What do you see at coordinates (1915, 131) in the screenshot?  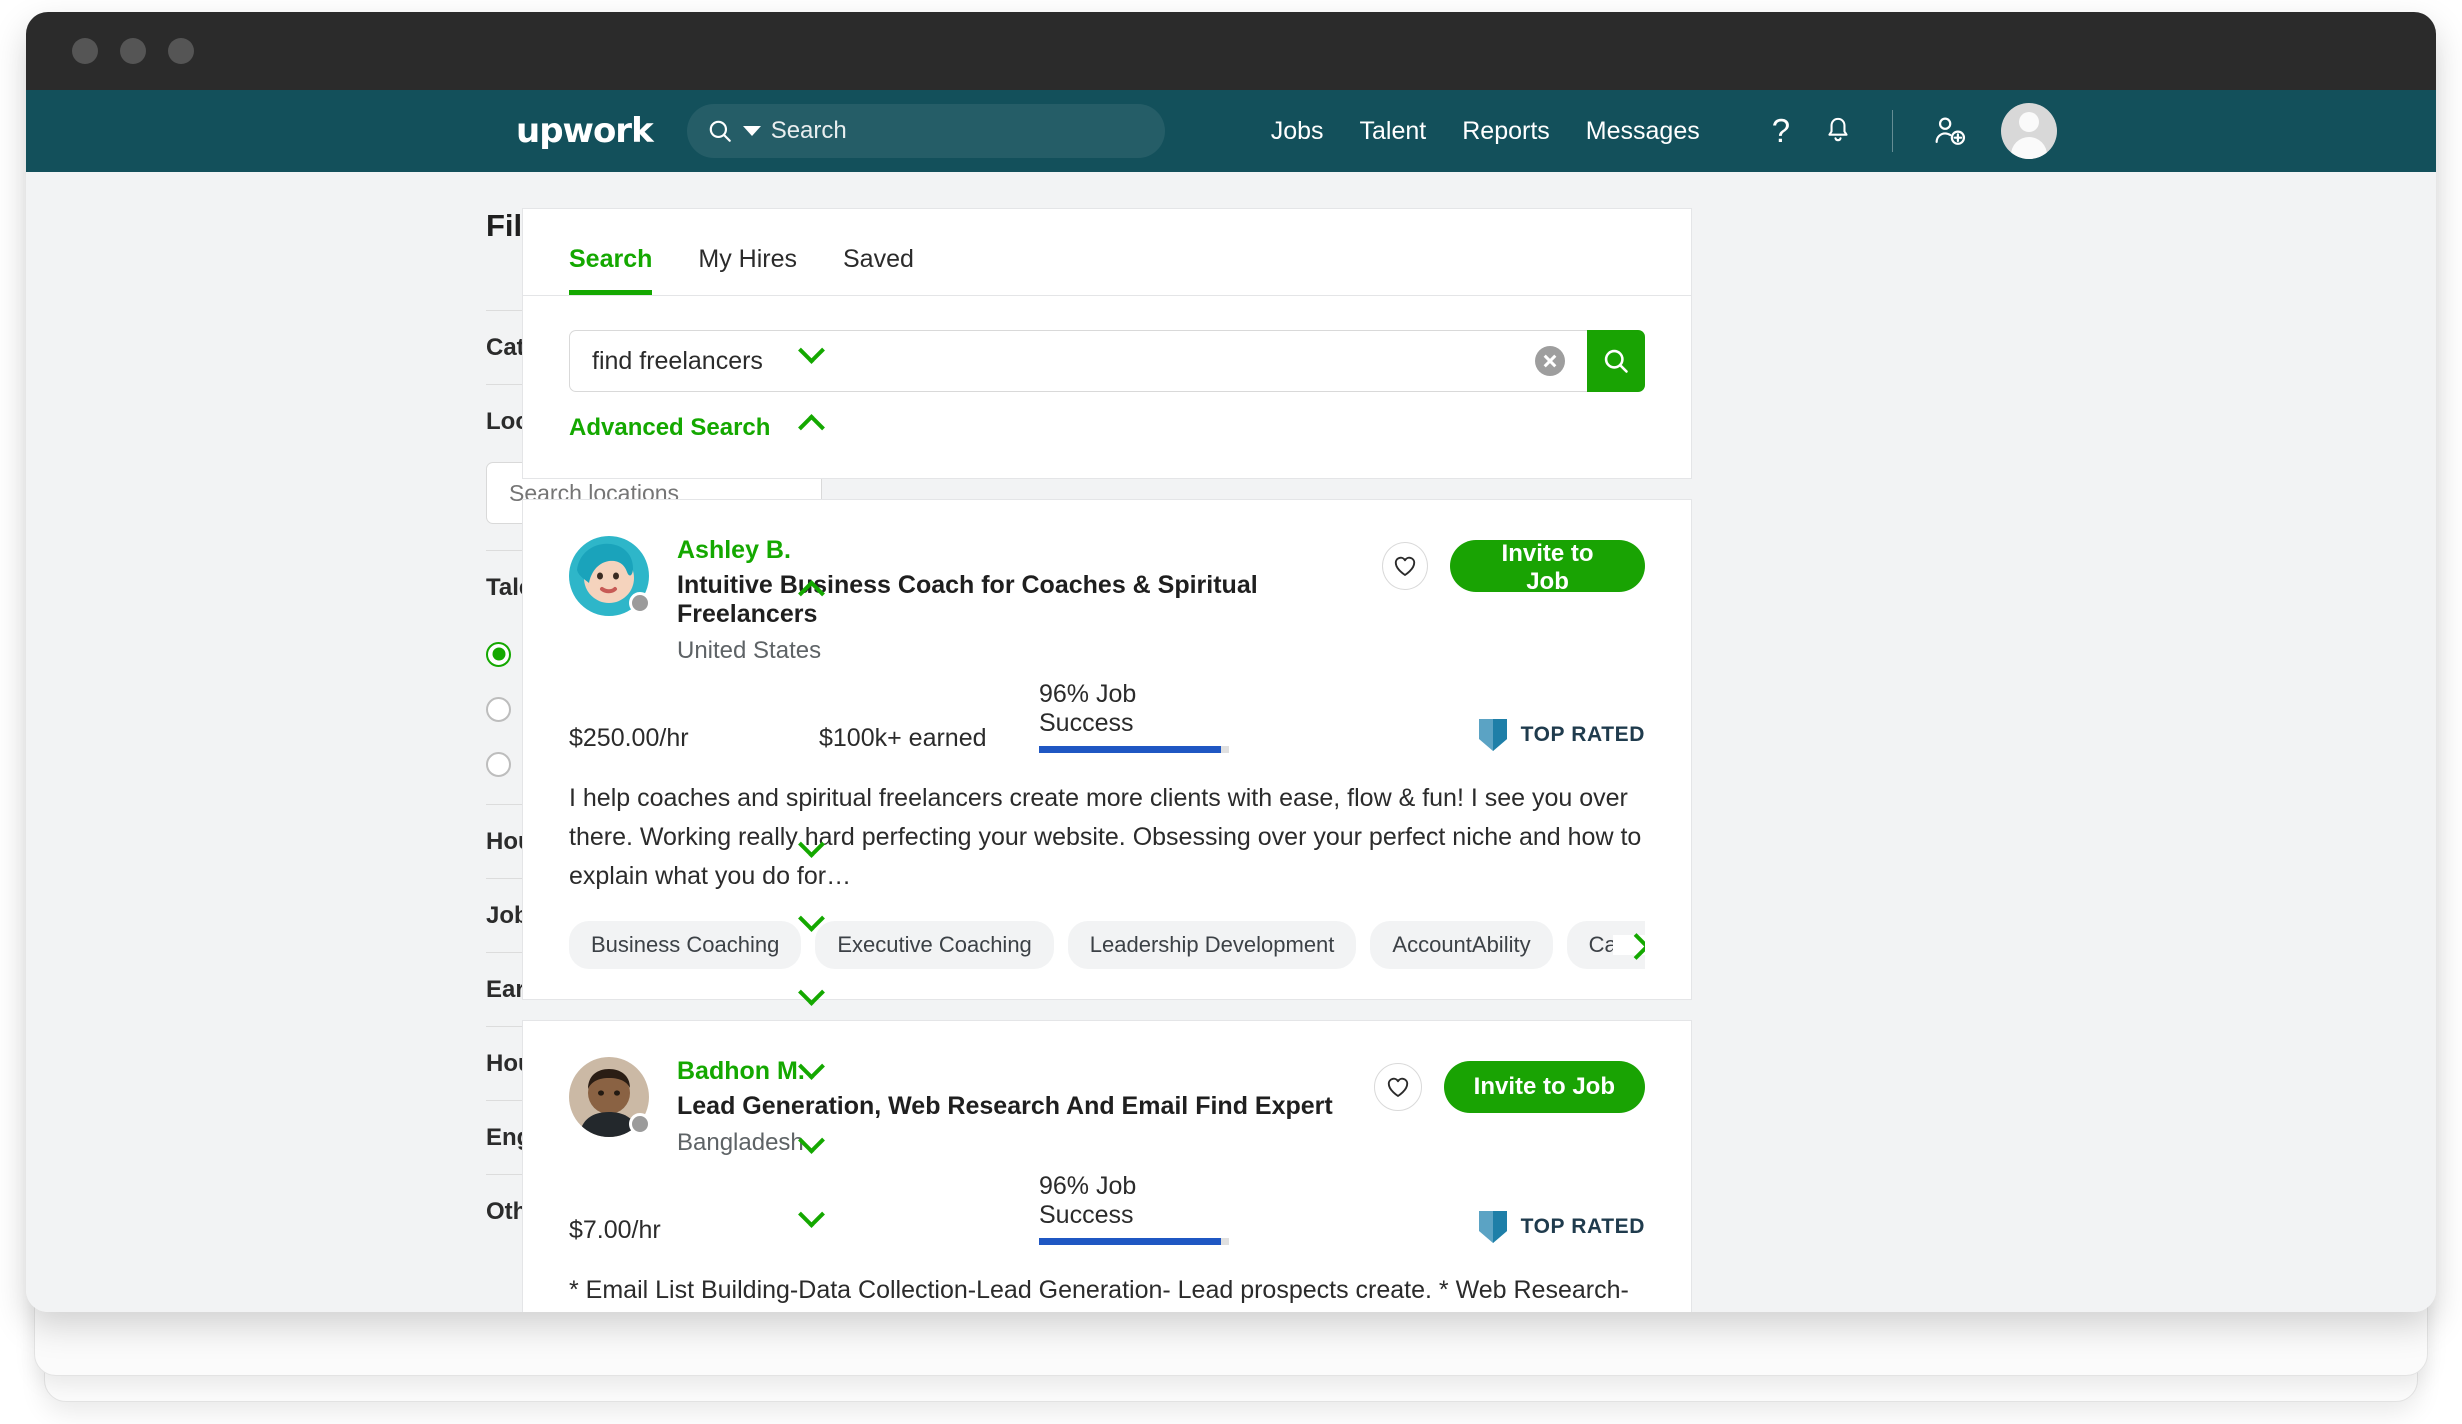 I see `nav-icon-group: ?` at bounding box center [1915, 131].